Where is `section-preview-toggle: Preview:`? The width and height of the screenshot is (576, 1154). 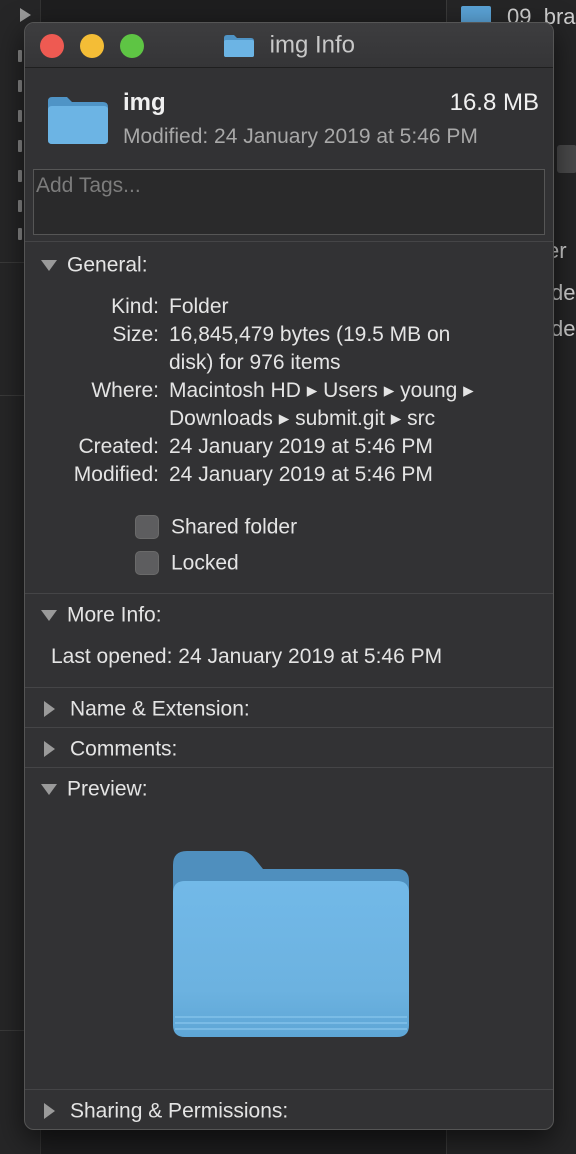
section-preview-toggle: Preview: is located at coordinates (94, 789).